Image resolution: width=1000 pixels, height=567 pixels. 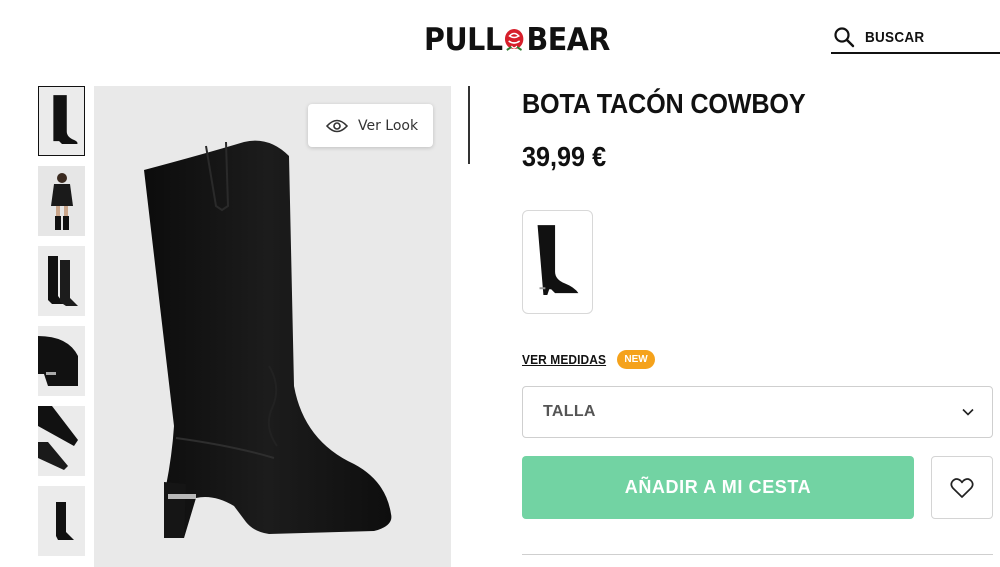 I want to click on product-price: 39,99 €, so click(x=564, y=156).